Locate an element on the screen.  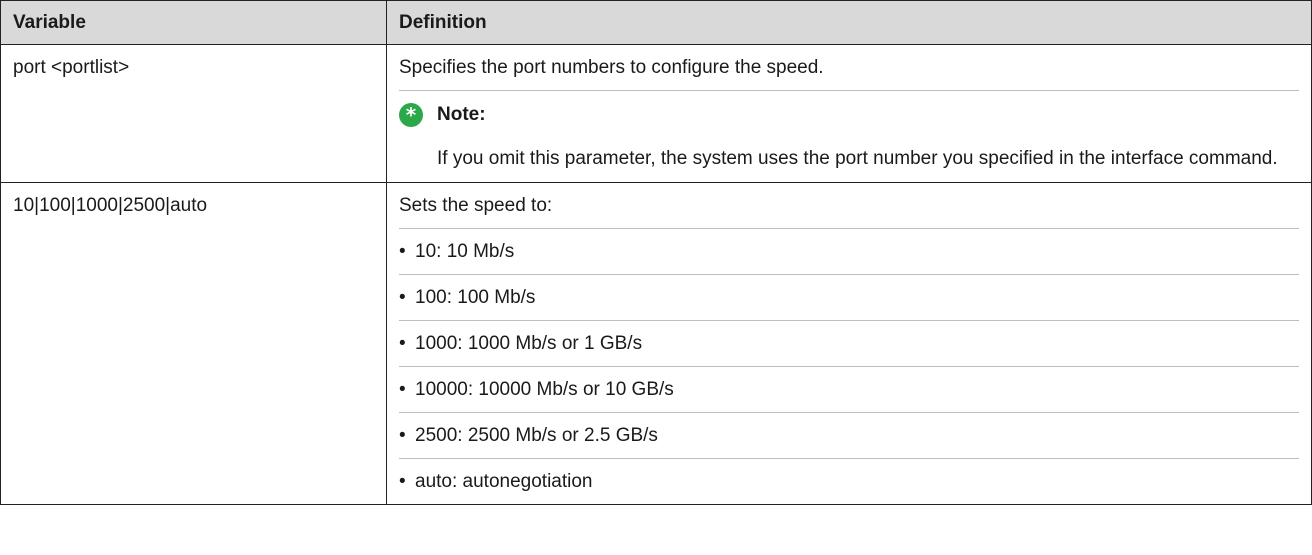
list-item: • 10: 10 Mb/s is located at coordinates (849, 251).